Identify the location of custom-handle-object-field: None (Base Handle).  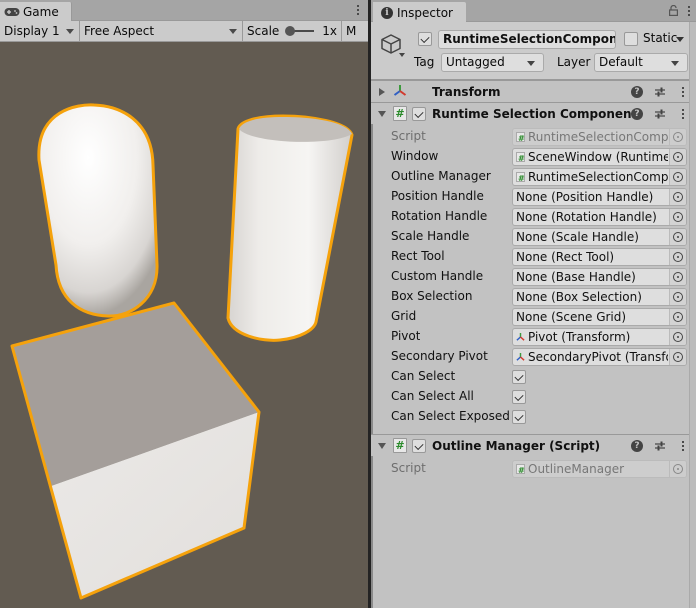
(599, 277).